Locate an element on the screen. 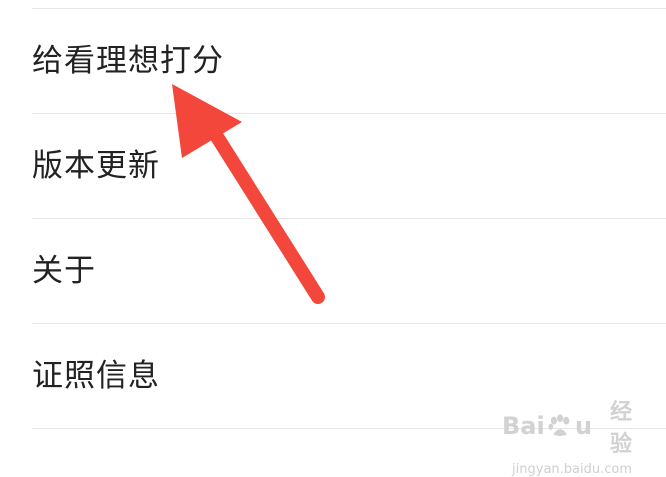 The image size is (666, 477). baidu-jingyan-watermark: Bai u 经验 jingyan.baidu.com is located at coordinates (567, 435).